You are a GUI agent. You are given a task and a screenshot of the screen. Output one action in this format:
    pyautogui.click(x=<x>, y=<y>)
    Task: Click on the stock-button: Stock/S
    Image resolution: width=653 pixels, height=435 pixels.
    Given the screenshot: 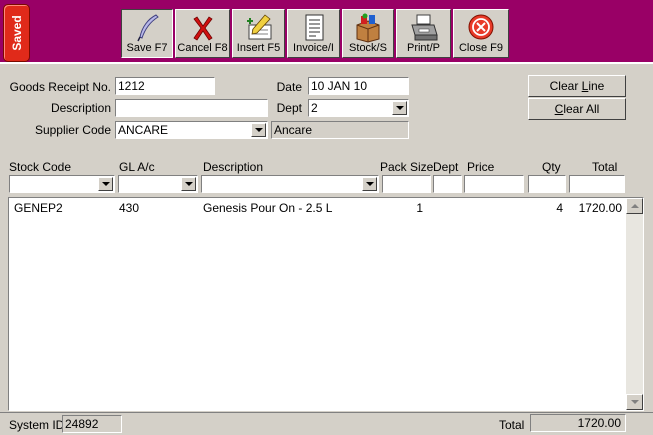 What is the action you would take?
    pyautogui.click(x=368, y=33)
    